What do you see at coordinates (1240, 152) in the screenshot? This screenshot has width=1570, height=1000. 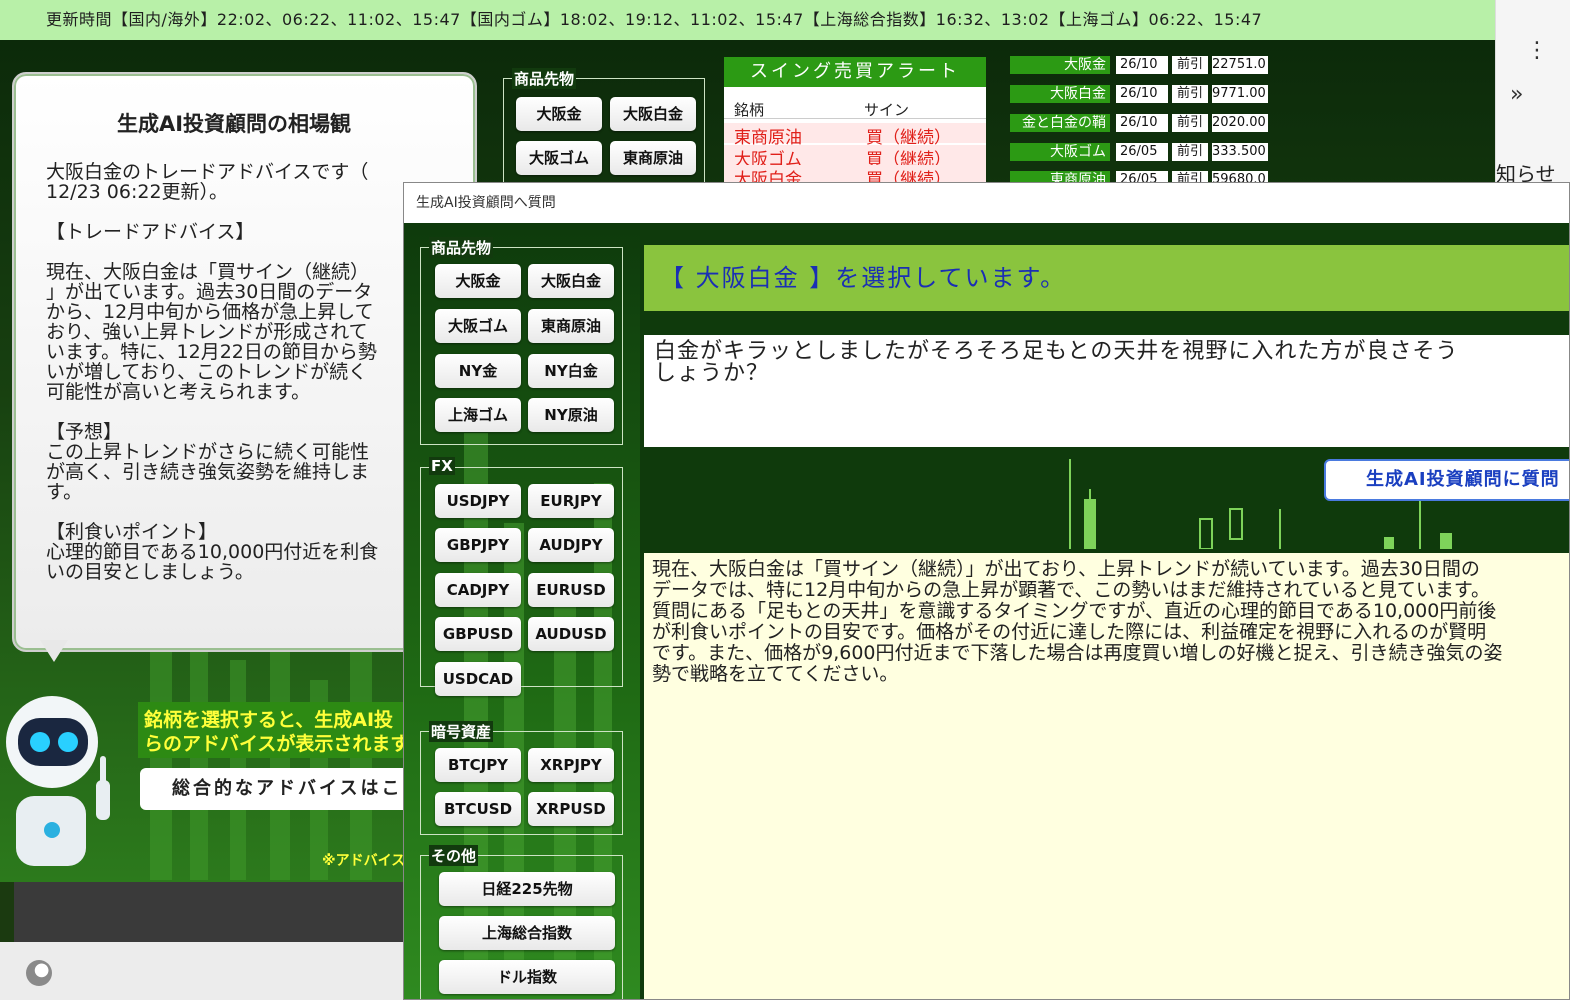 I see `price-value: 333.500` at bounding box center [1240, 152].